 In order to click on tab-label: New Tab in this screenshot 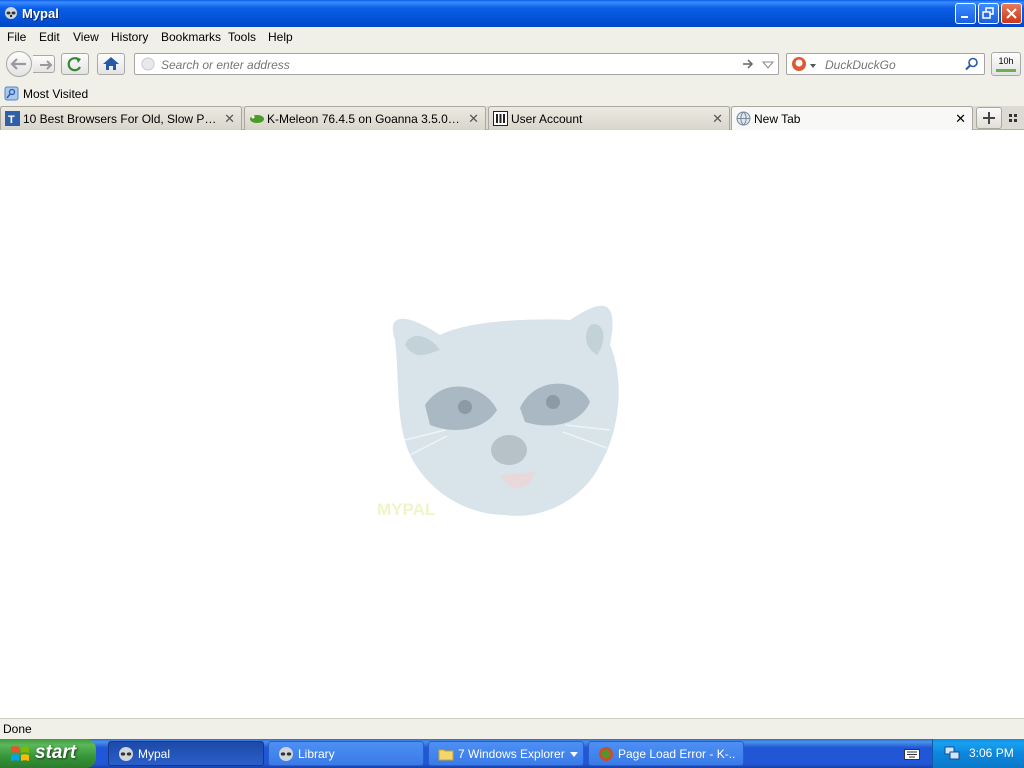, I will do `click(777, 119)`.